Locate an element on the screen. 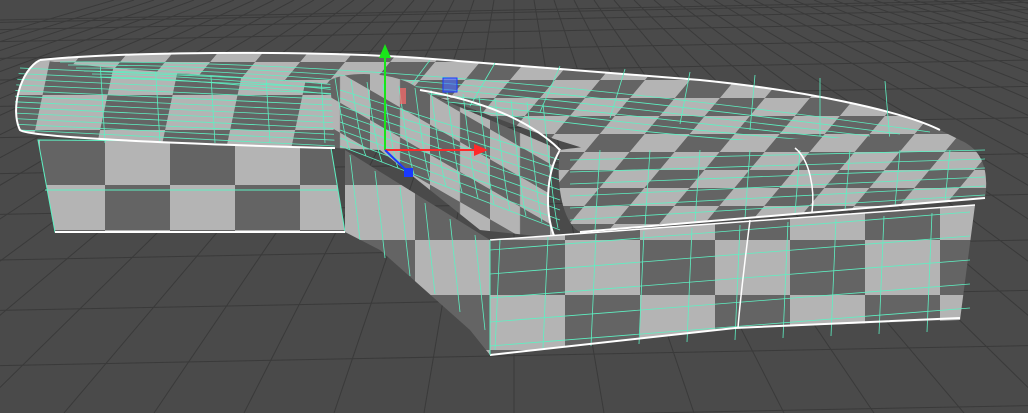  gizmo-z-handle-icon is located at coordinates (408, 172).